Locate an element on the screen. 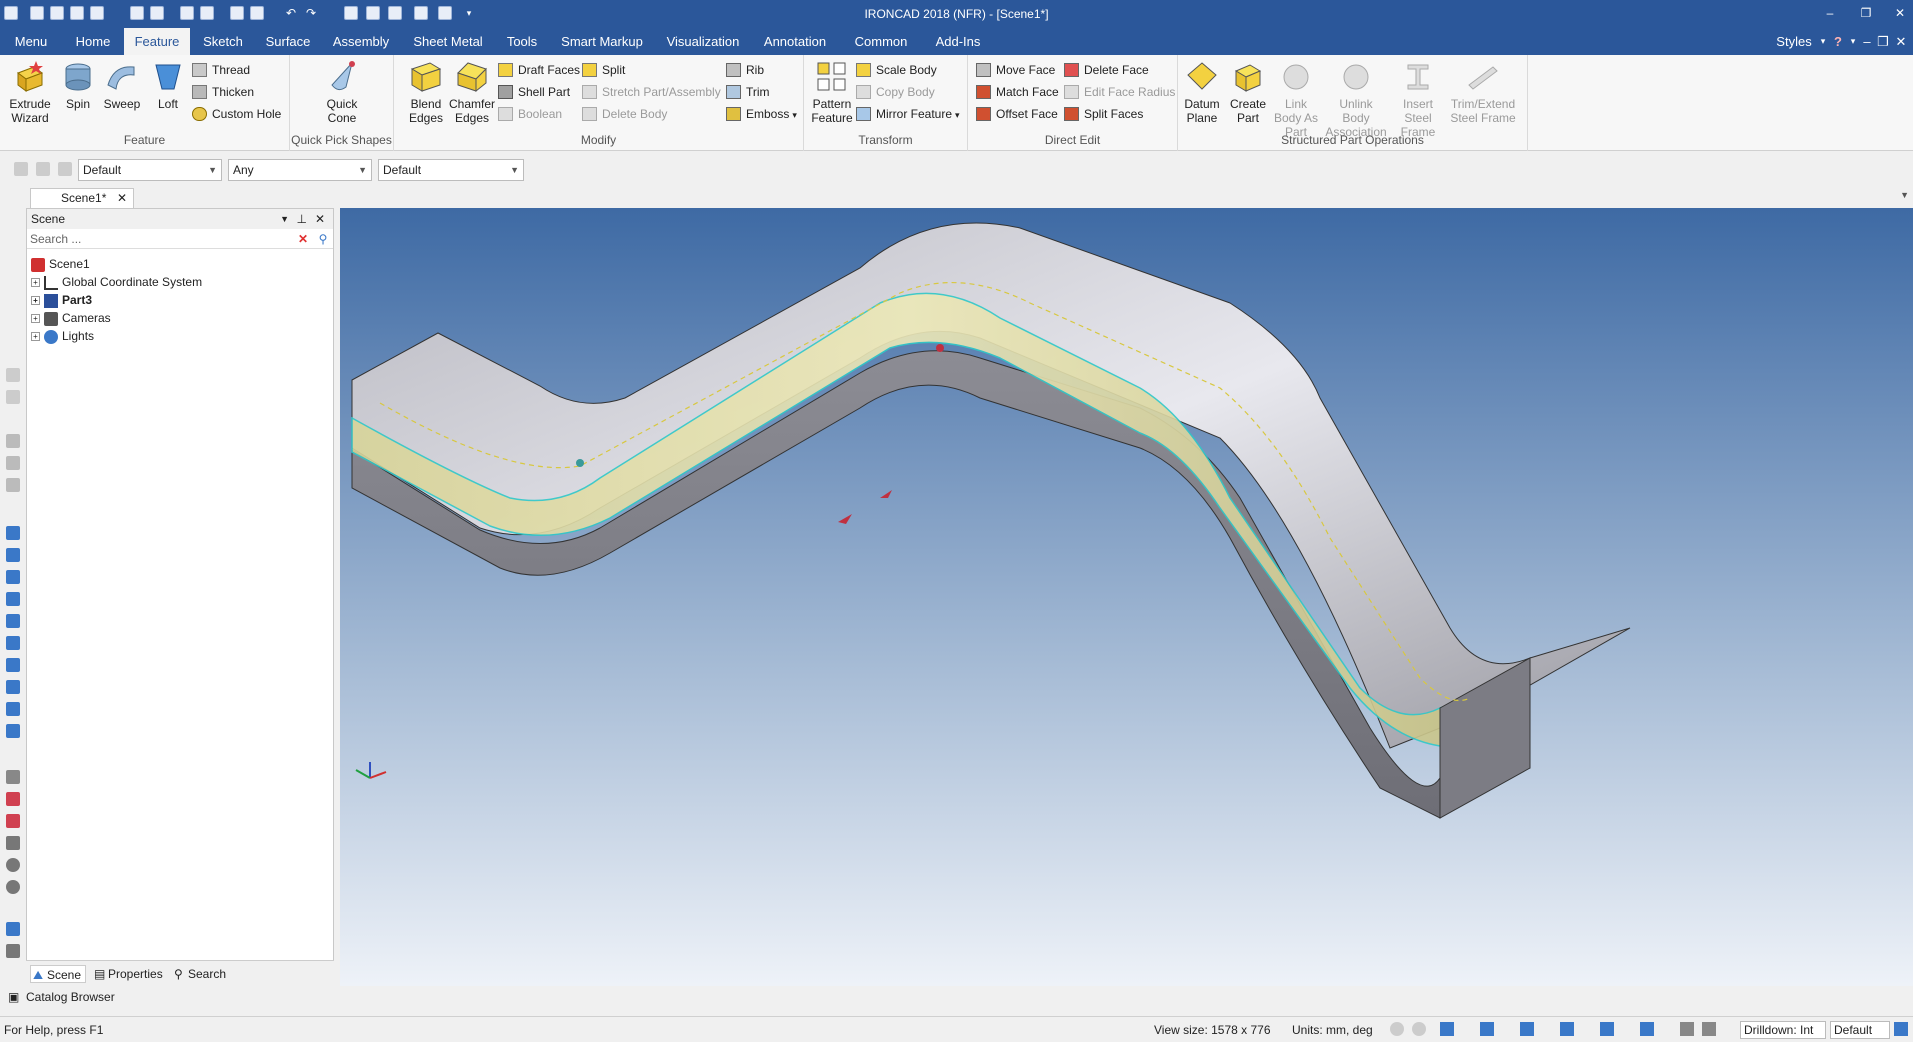 The width and height of the screenshot is (1913, 1042). chamfer-edges-button: Chamfer Edges is located at coordinates (472, 92).